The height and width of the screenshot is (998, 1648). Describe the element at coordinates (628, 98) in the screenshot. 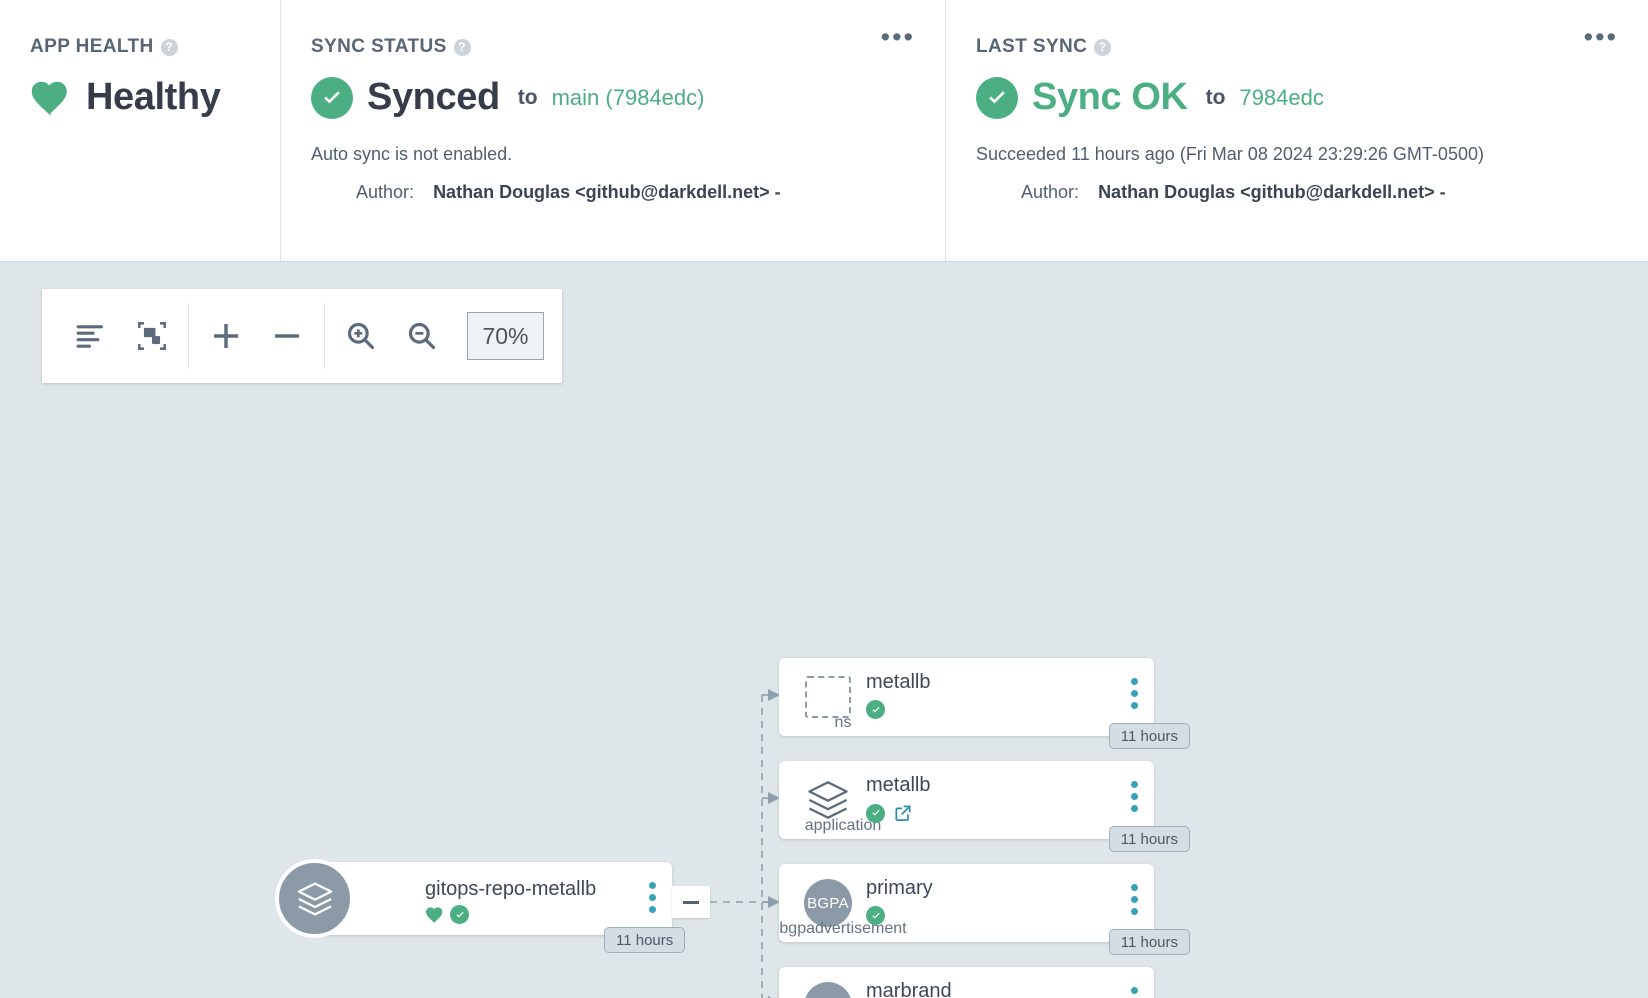

I see `sync-status-revision: main (7984edc)` at that location.